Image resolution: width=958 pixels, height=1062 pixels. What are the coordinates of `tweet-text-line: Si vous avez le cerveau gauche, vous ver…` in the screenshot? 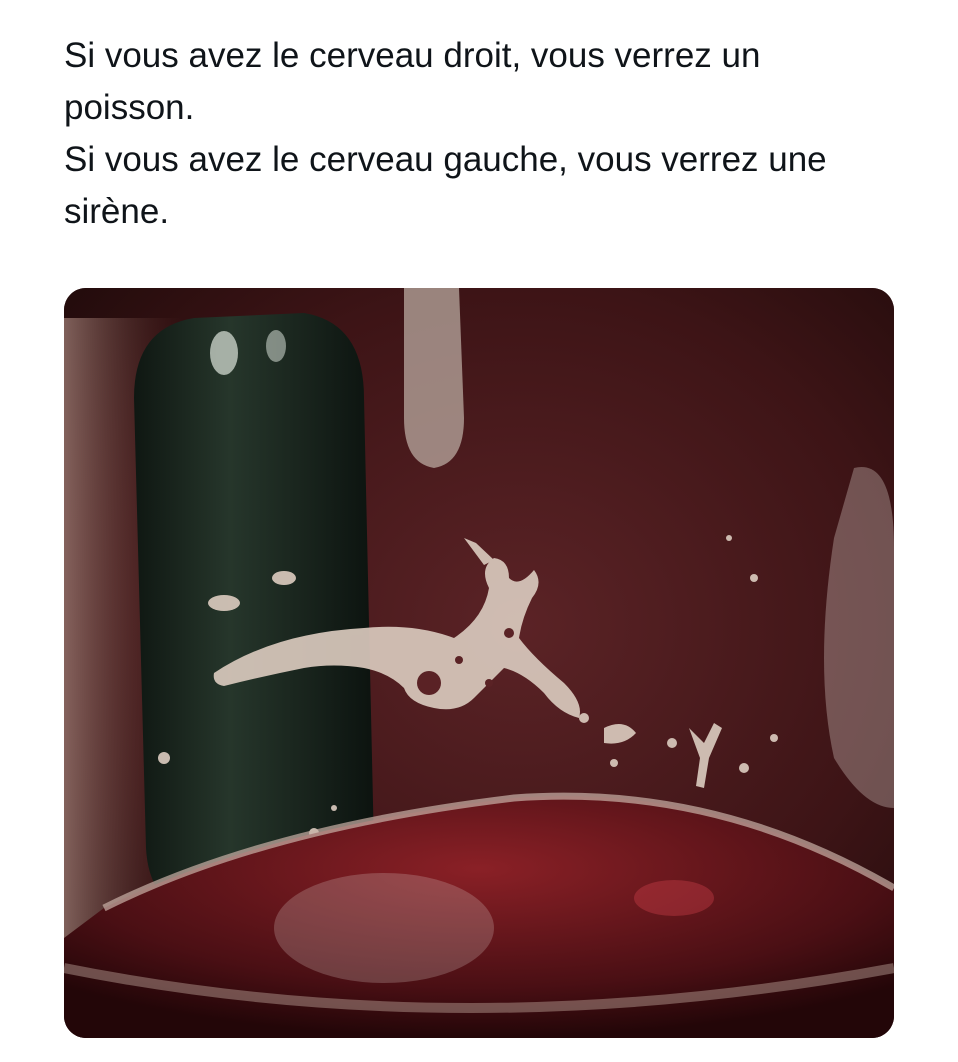 It's located at (445, 159).